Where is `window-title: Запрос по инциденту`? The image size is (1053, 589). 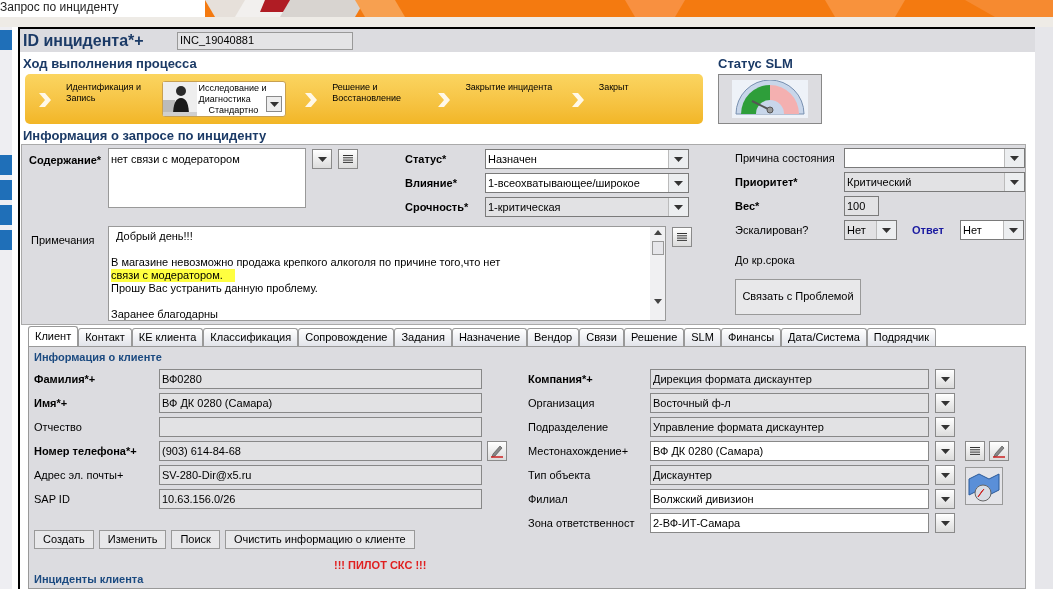
window-title: Запрос по инциденту is located at coordinates (60, 7).